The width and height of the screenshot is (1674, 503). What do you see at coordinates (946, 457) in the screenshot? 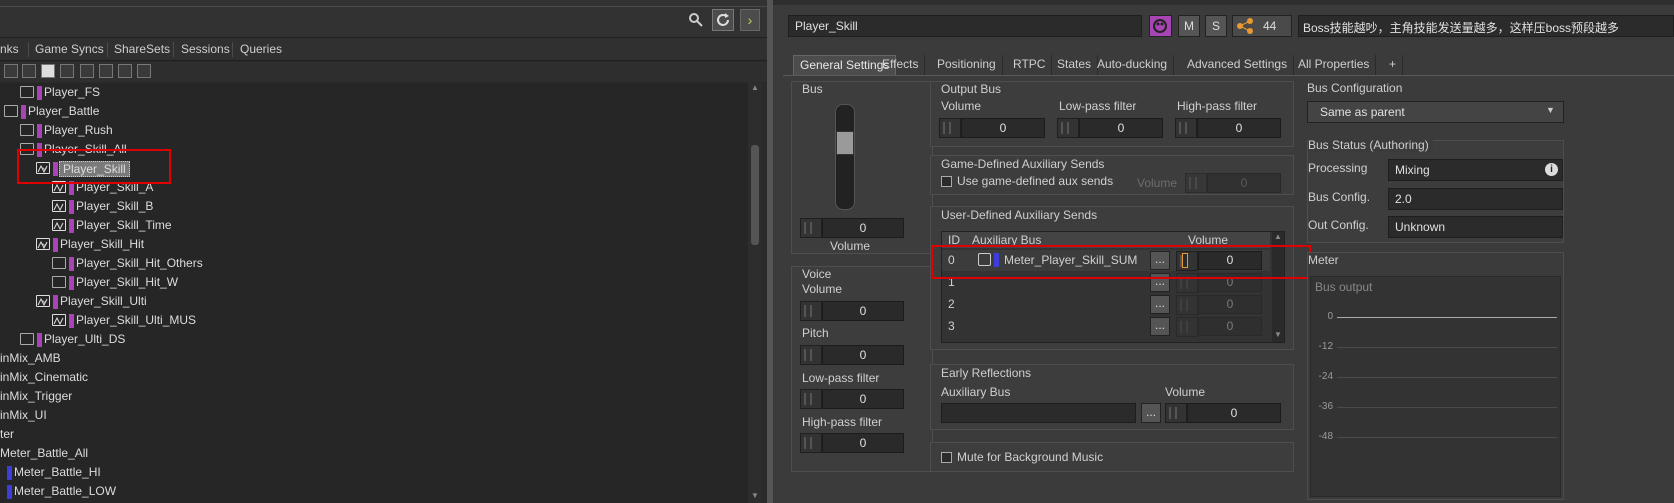
I see `mute-bg-checkbox` at bounding box center [946, 457].